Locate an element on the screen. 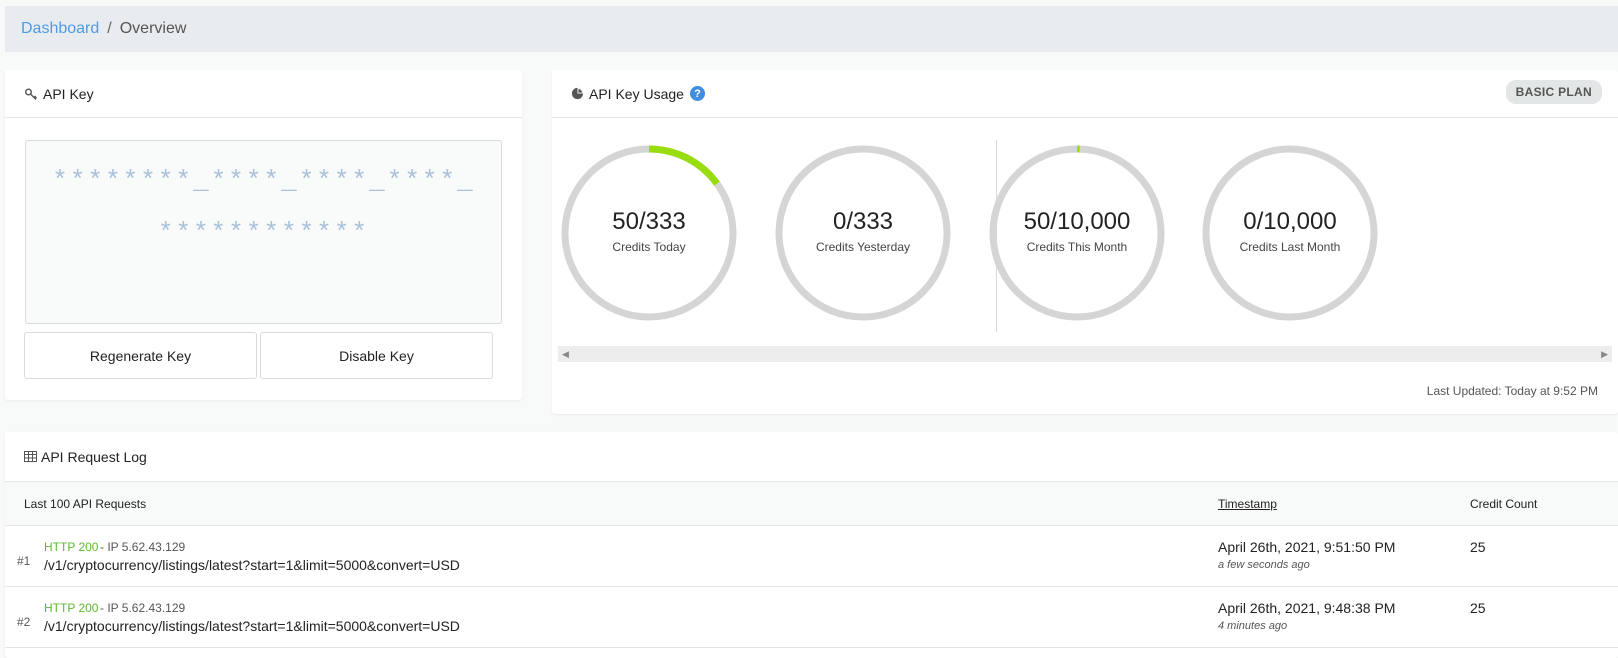  breadcrumb-current: Overview is located at coordinates (153, 28).